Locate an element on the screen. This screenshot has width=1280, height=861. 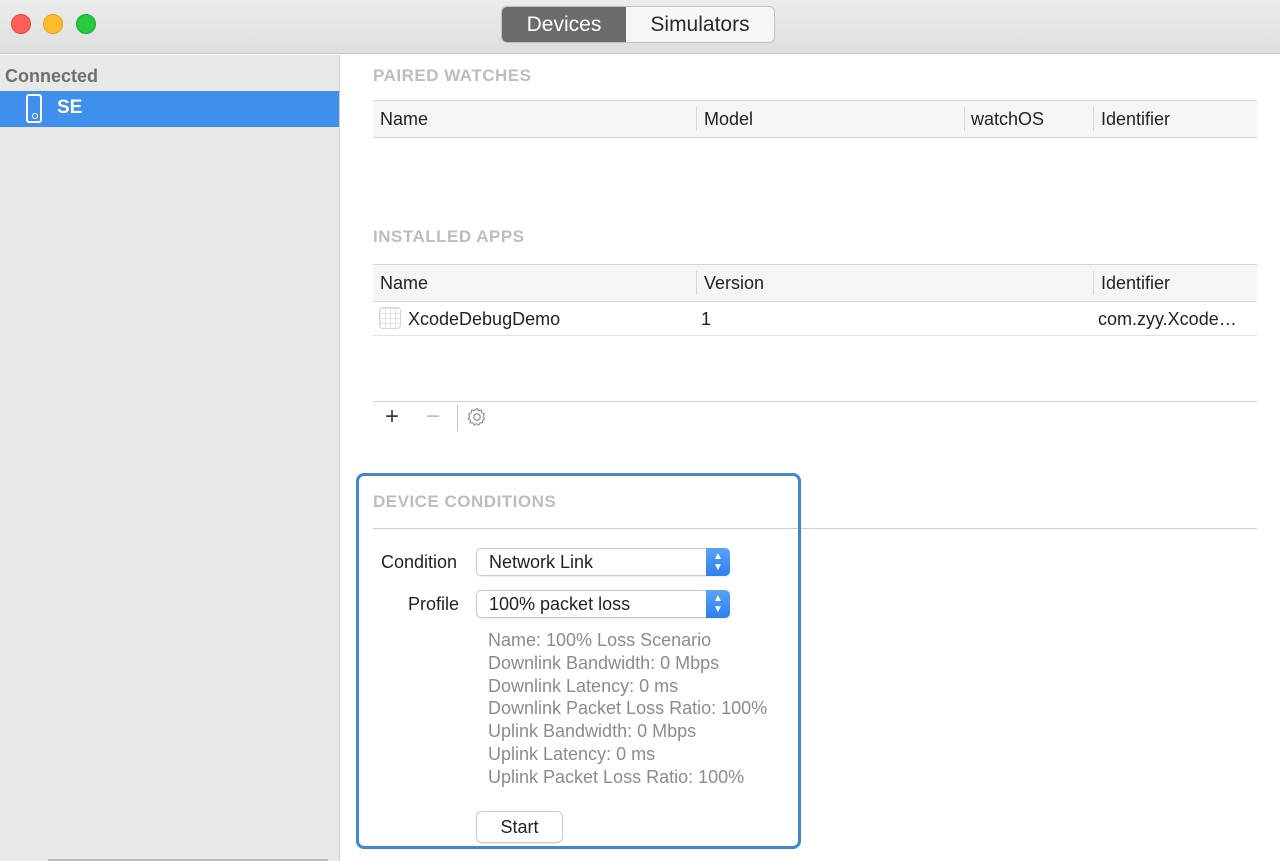
devices-simulators-segmented-control: Devices Simulators is located at coordinates (638, 24).